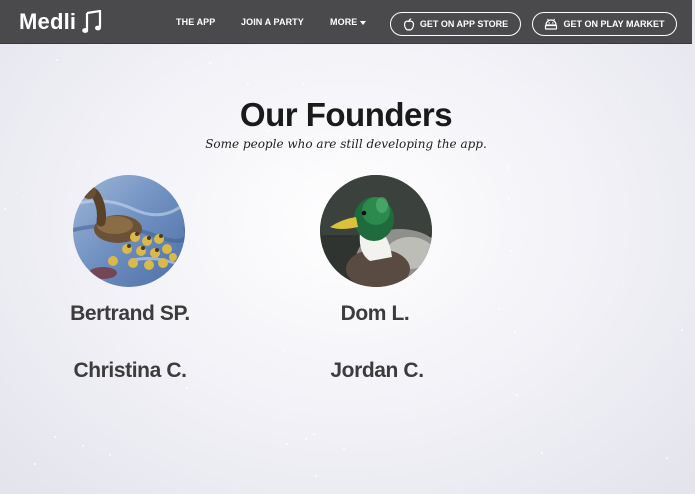  Describe the element at coordinates (464, 24) in the screenshot. I see `app-store-label: GET ON APP STORE` at that location.